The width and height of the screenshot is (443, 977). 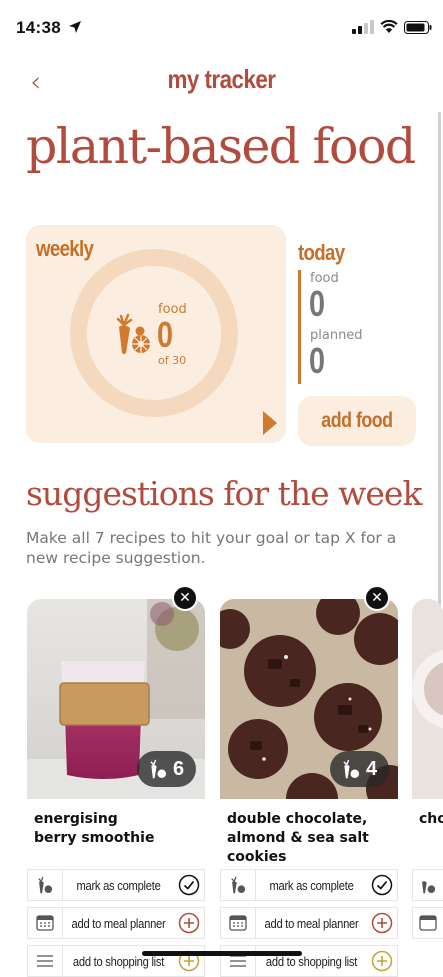 I want to click on status-time: 14:38, so click(x=38, y=27).